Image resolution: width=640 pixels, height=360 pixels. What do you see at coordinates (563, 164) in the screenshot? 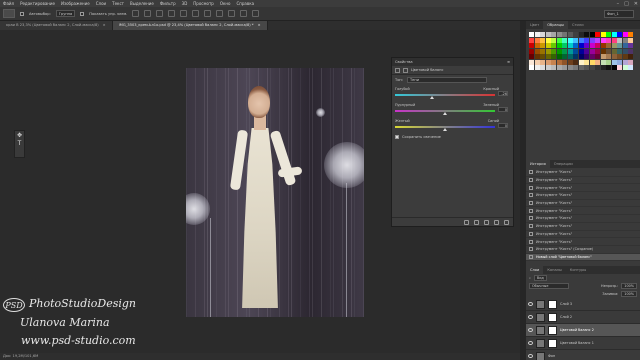
I see `tab-actions: Операции` at bounding box center [563, 164].